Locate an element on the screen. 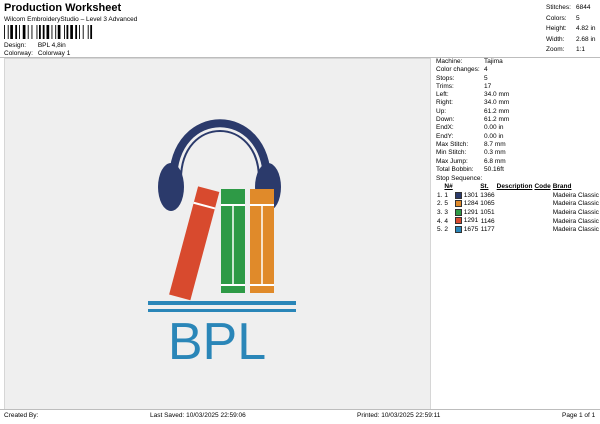 The width and height of the screenshot is (600, 424). colorway-row: Colorway: Colorway 1 is located at coordinates (37, 53).